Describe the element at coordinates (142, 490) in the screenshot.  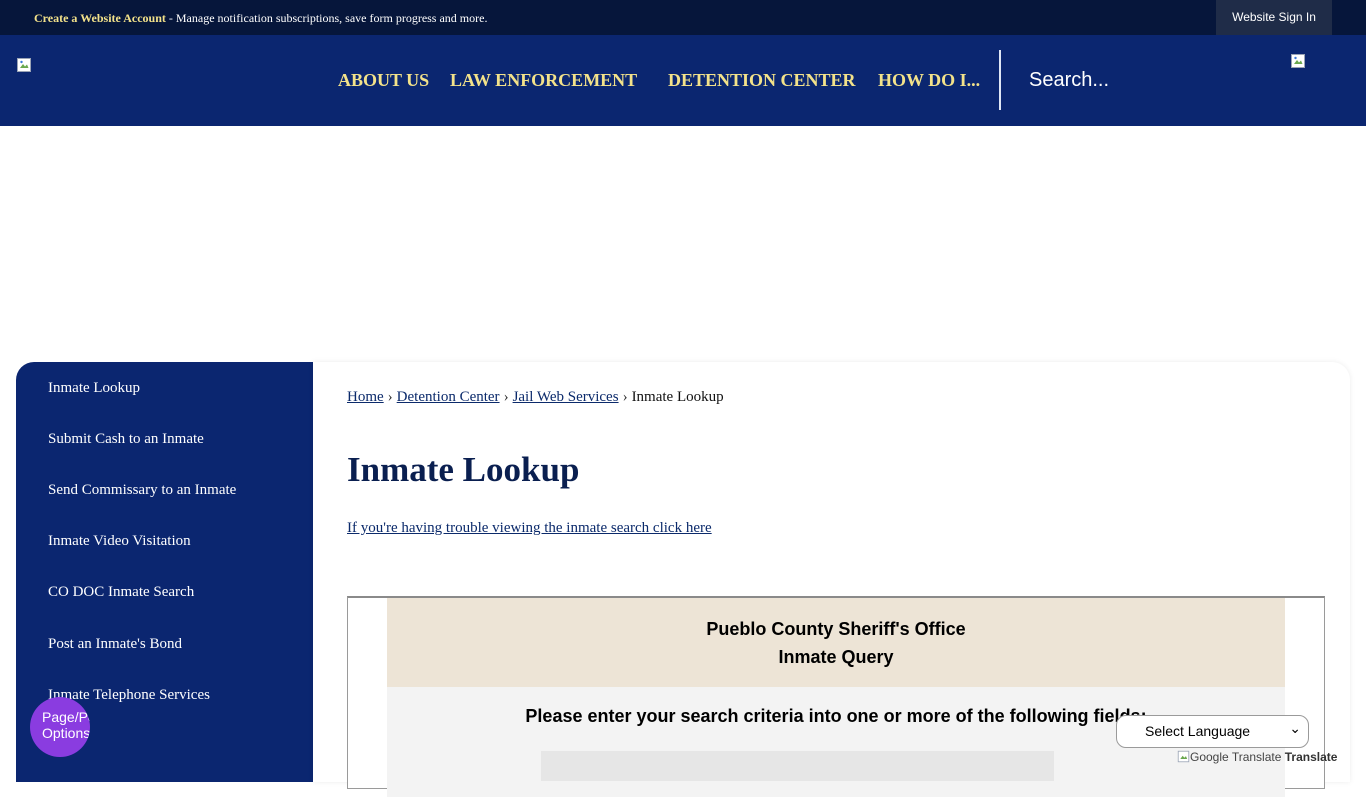
I see `sidebar-item-send-commissary: Send Commissary to an Inmate` at that location.